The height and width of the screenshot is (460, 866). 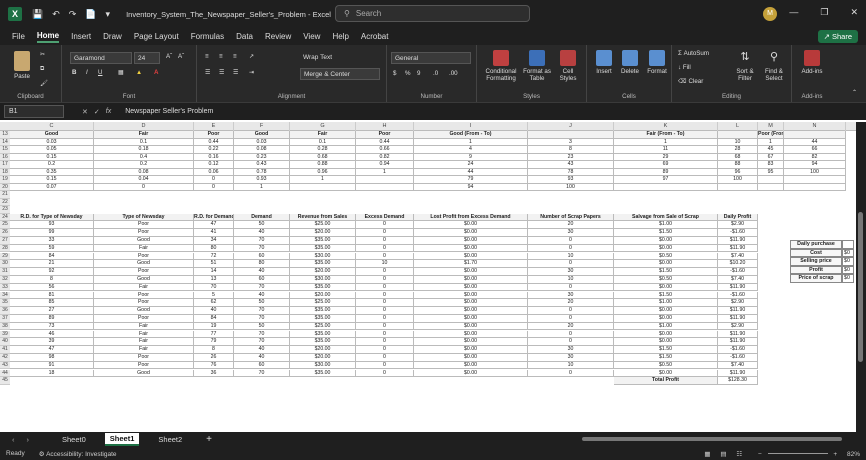 I want to click on borders-icon: ▦, so click(x=121, y=72).